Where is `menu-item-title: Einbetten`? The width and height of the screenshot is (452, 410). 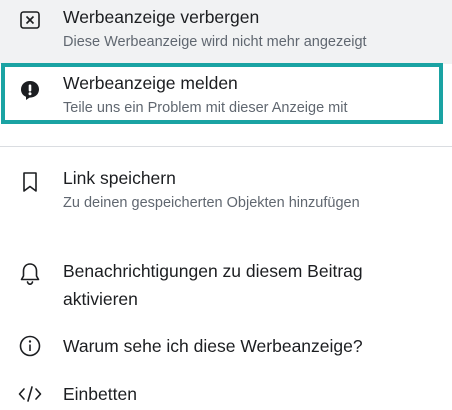 menu-item-title: Einbetten is located at coordinates (100, 394).